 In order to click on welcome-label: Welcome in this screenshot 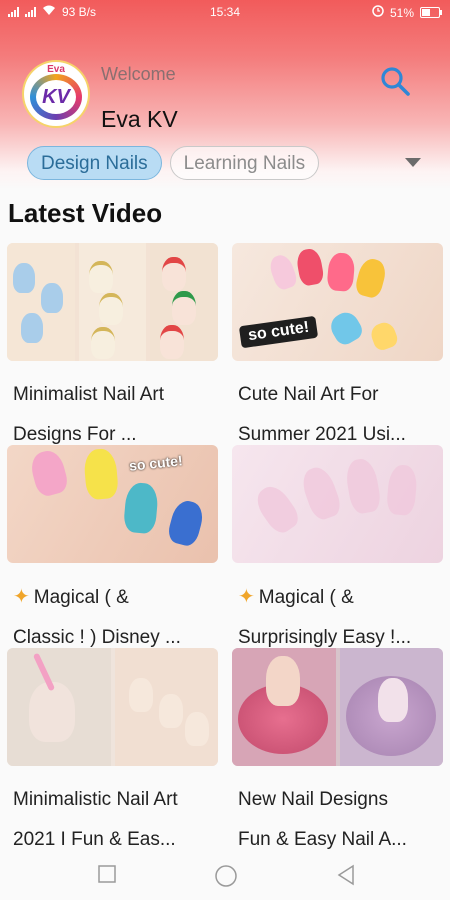, I will do `click(138, 74)`.